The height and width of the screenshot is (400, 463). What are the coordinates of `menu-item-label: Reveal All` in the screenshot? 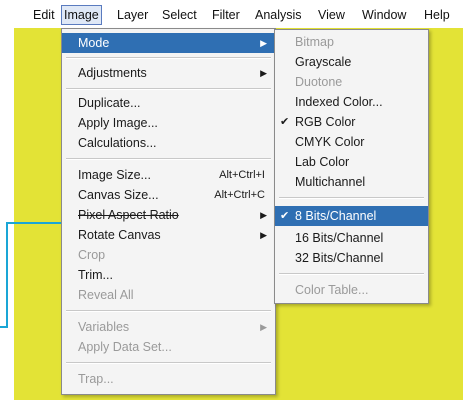 It's located at (106, 295).